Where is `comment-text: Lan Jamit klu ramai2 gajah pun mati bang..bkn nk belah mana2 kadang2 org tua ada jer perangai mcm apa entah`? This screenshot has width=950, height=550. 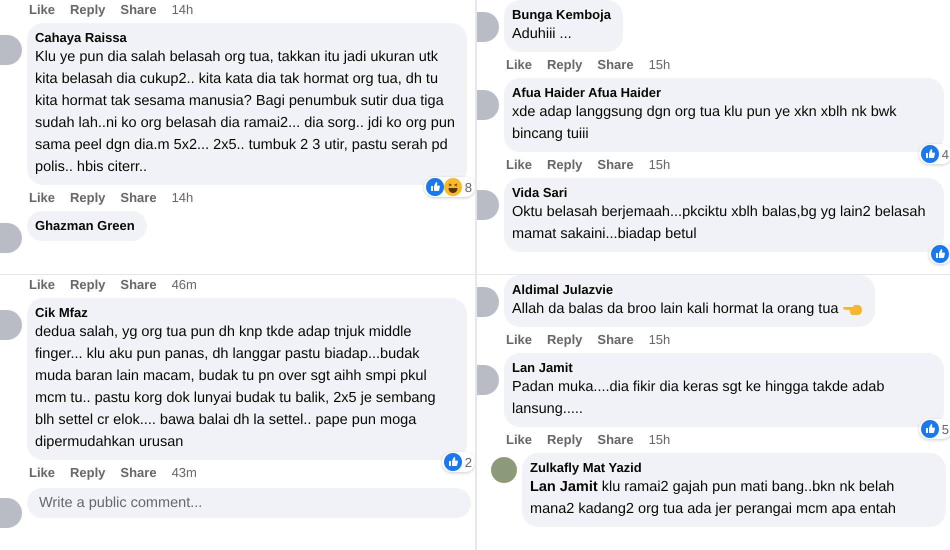 comment-text: Lan Jamit klu ramai2 gajah pun mati bang..bkn nk belah mana2 kadang2 org tua ada jer perangai mcm apa entah is located at coordinates (713, 498).